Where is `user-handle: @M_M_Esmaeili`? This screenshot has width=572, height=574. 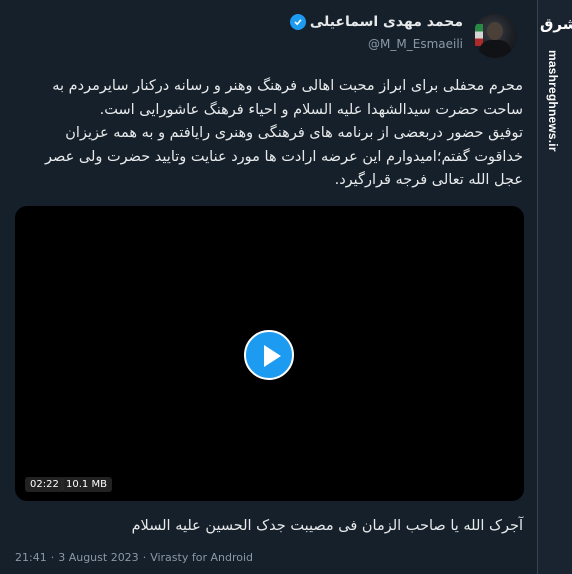
user-handle: @M_M_Esmaeili is located at coordinates (415, 44).